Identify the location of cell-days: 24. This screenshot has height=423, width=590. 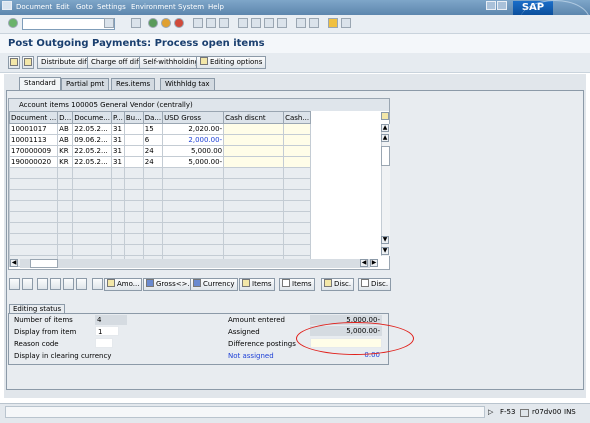
(153, 162).